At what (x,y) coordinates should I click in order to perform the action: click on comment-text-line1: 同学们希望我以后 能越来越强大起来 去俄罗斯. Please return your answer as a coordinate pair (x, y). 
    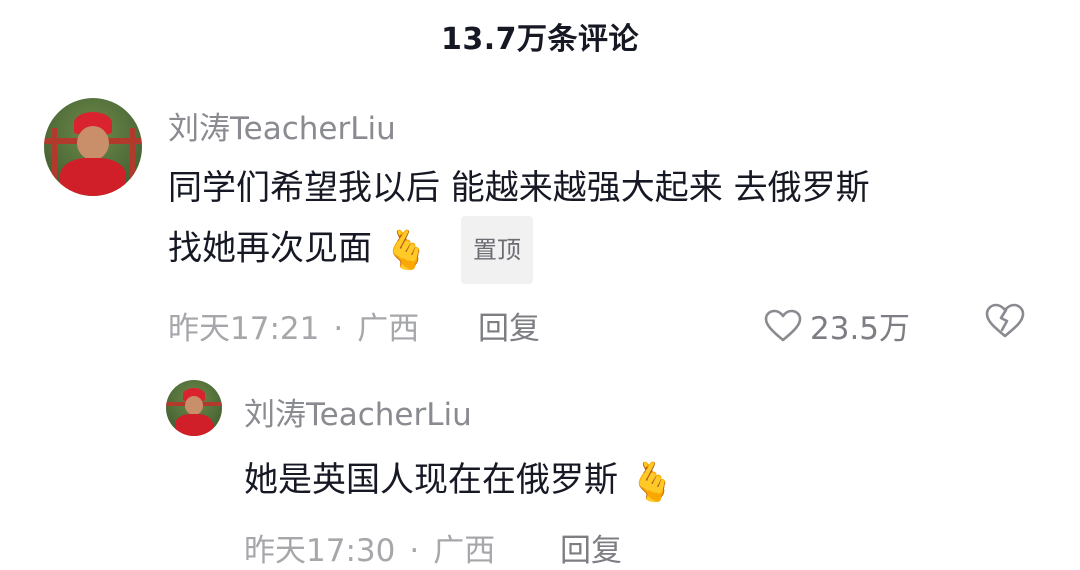
    Looking at the image, I should click on (519, 188).